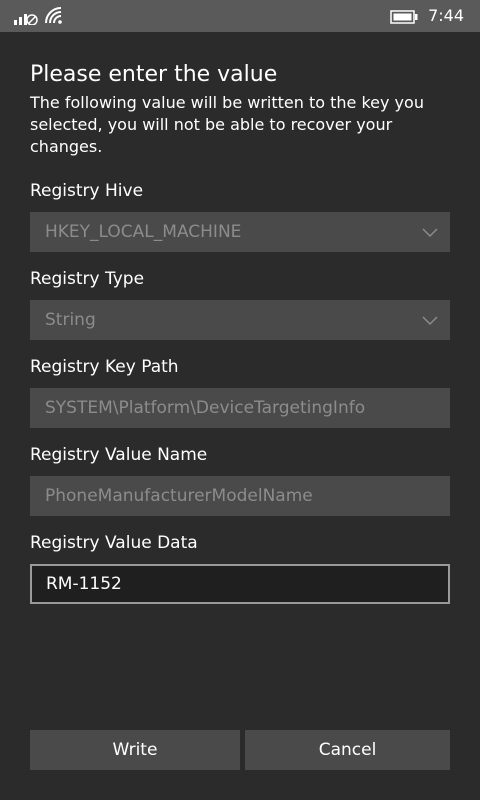 Image resolution: width=480 pixels, height=800 pixels. What do you see at coordinates (104, 367) in the screenshot?
I see `registry-key-path-label: Registry Key Path` at bounding box center [104, 367].